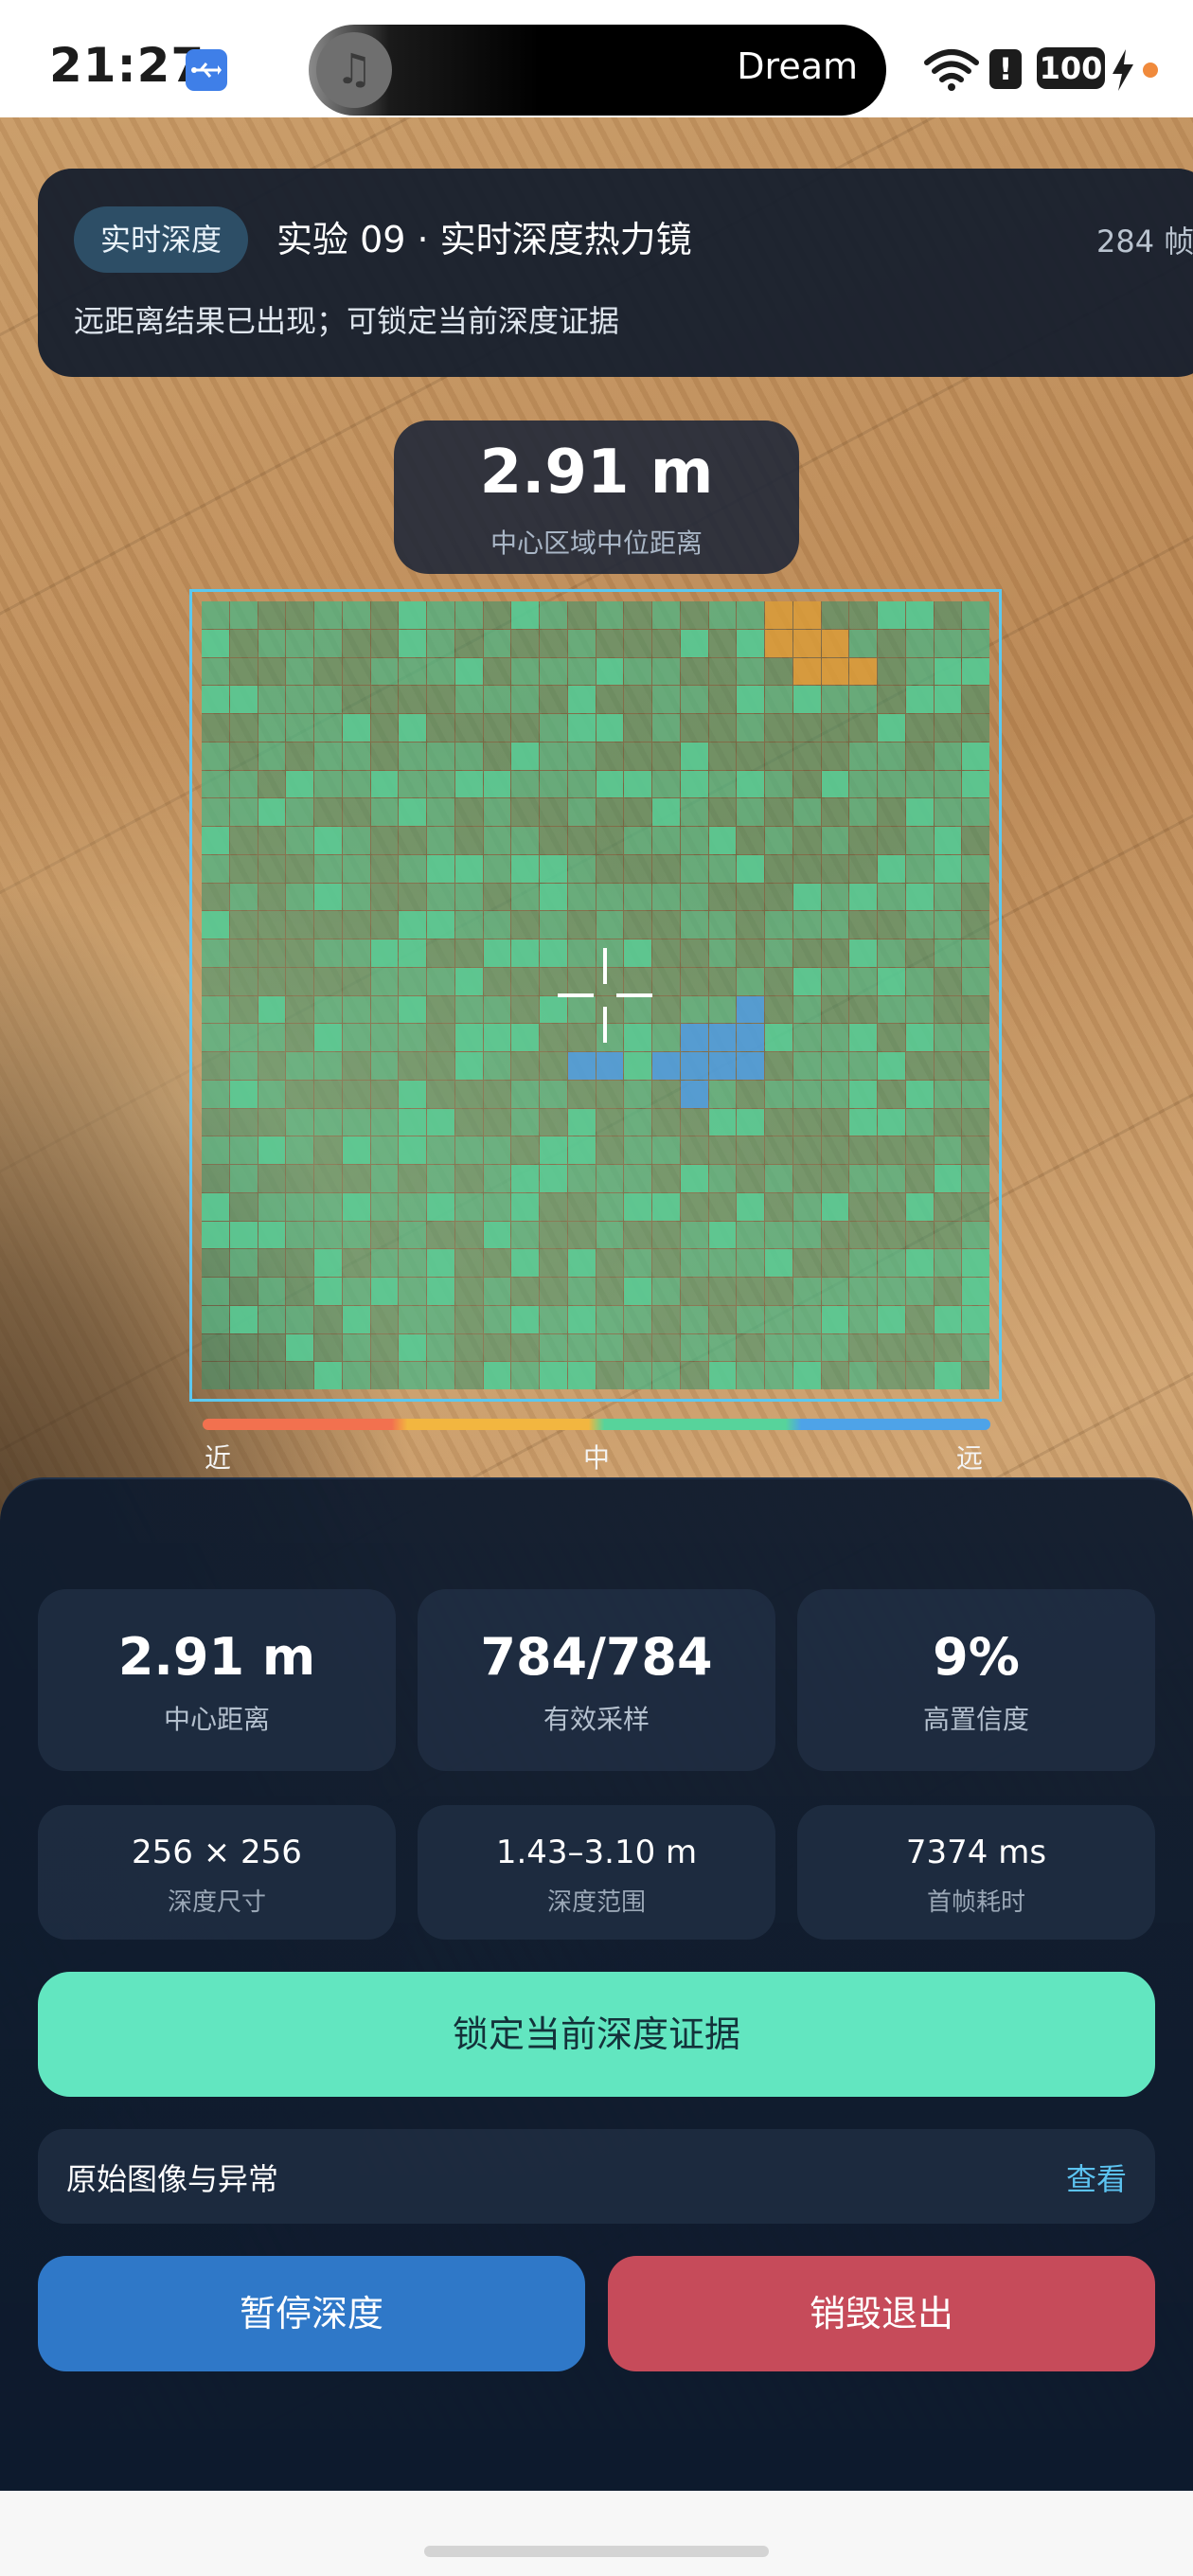  What do you see at coordinates (881, 2313) in the screenshot?
I see `destroy-exit-button: 销毁退出` at bounding box center [881, 2313].